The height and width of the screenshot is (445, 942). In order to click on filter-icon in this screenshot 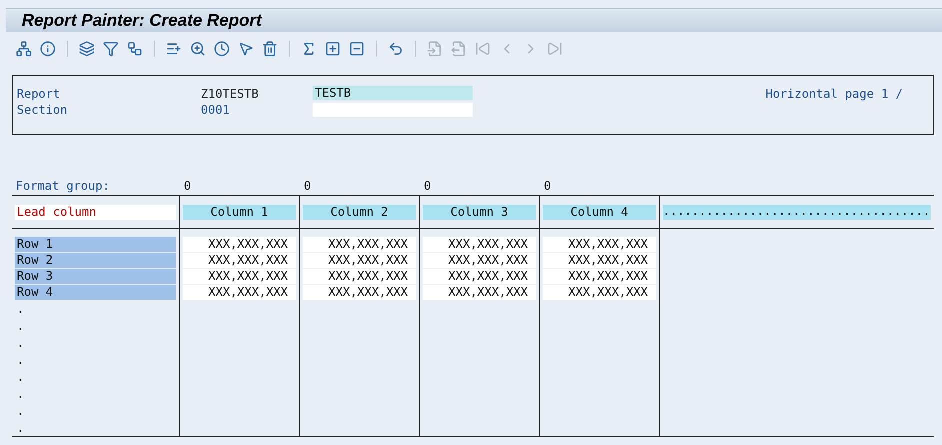, I will do `click(111, 48)`.